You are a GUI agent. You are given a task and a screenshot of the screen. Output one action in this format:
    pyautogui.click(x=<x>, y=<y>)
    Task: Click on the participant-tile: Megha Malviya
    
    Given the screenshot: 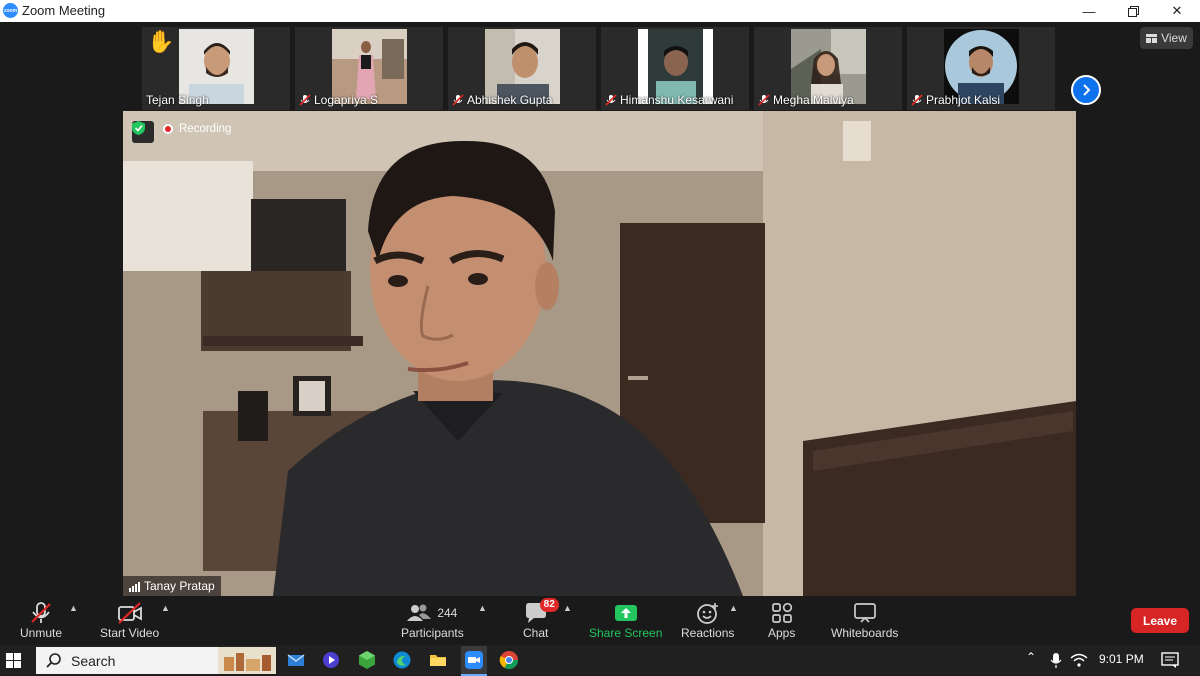 What is the action you would take?
    pyautogui.click(x=828, y=68)
    